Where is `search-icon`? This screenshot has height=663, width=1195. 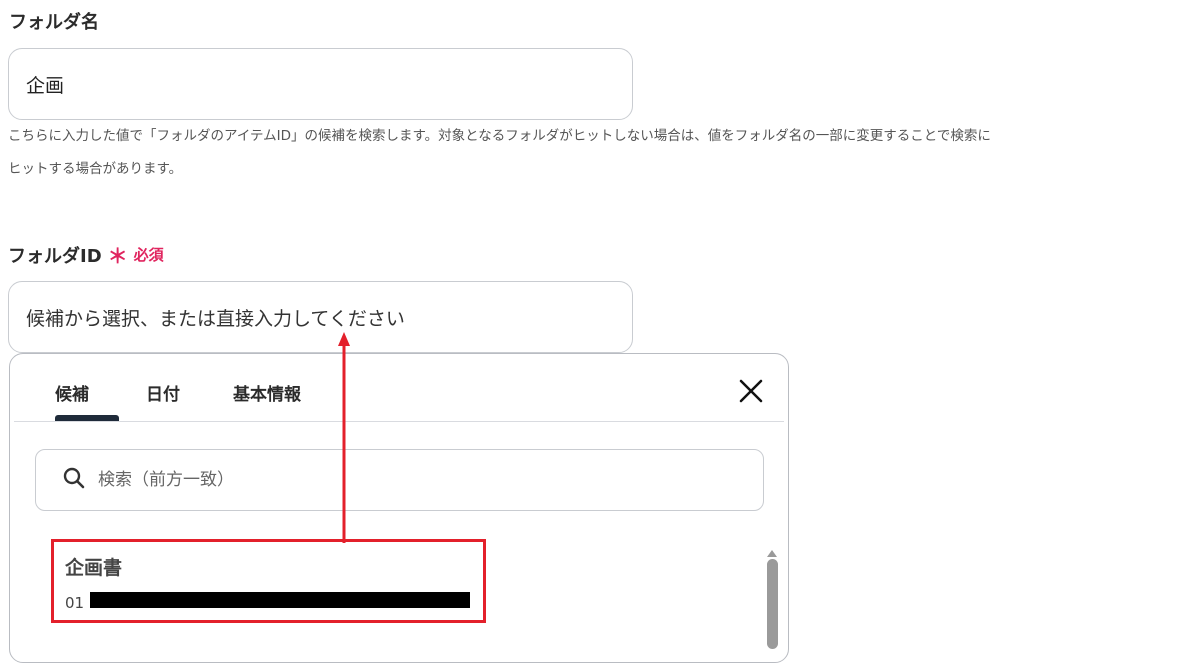
search-icon is located at coordinates (74, 480).